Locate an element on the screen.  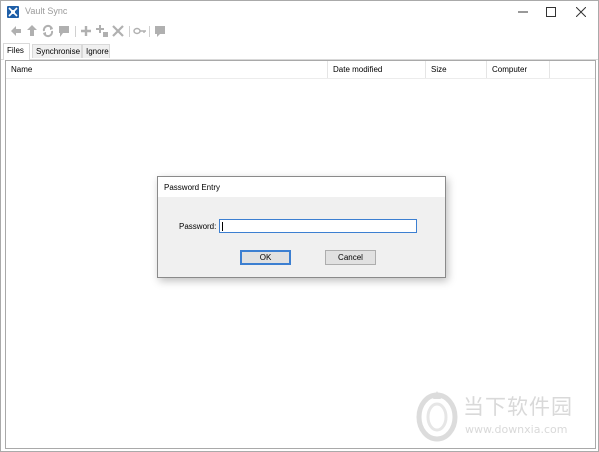
window-title: Vault Sync is located at coordinates (46, 11).